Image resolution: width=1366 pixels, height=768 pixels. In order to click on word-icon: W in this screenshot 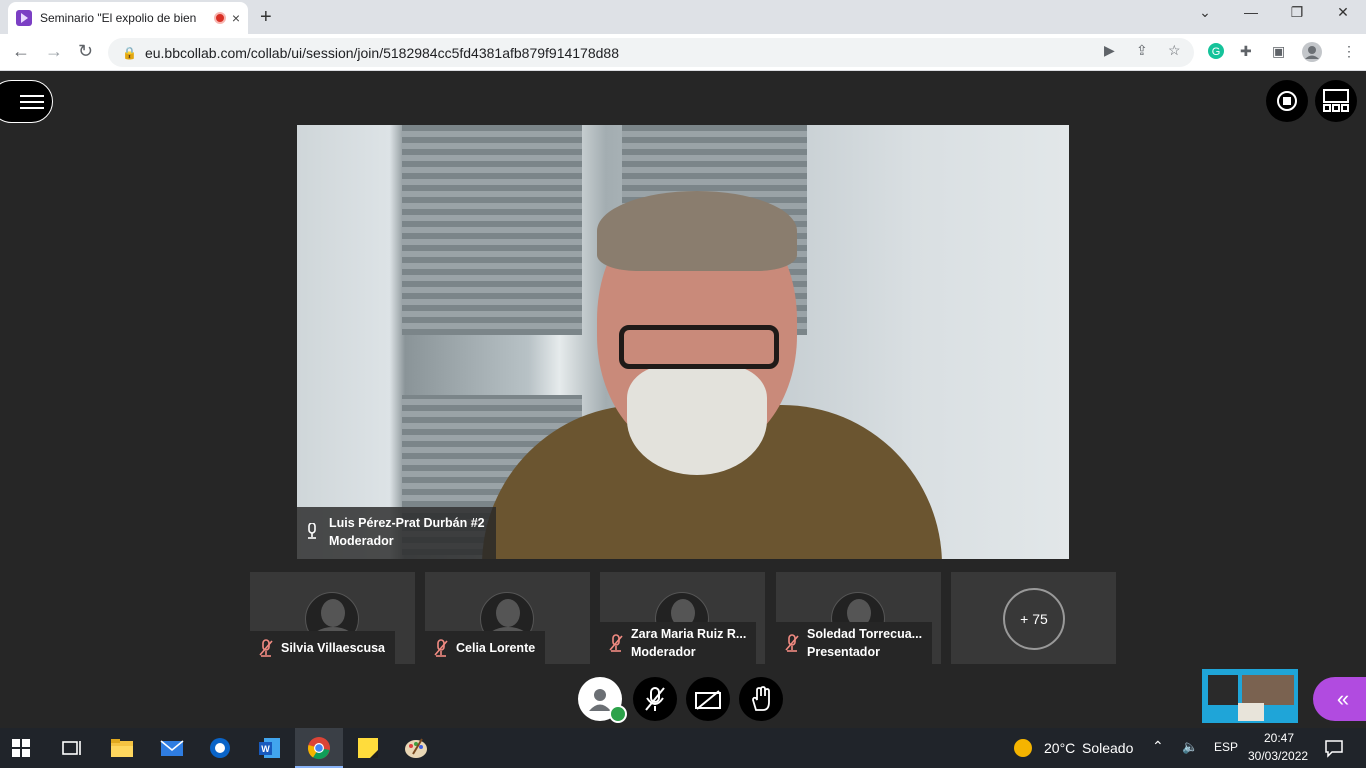, I will do `click(270, 748)`.